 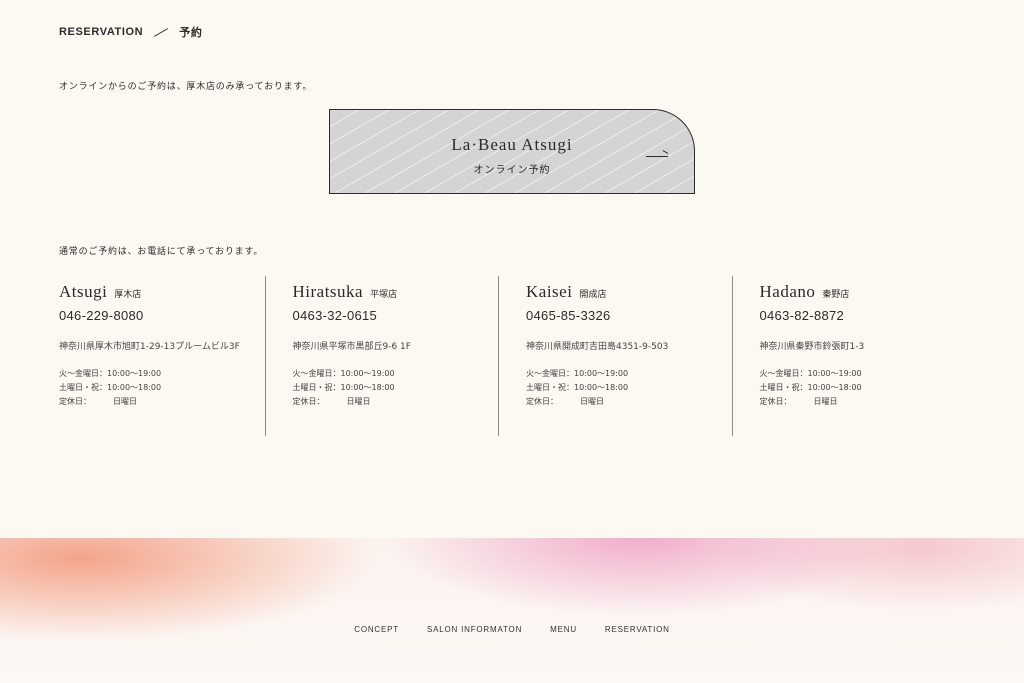 What do you see at coordinates (154, 315) in the screenshot?
I see `store-phone: 046-229-8080` at bounding box center [154, 315].